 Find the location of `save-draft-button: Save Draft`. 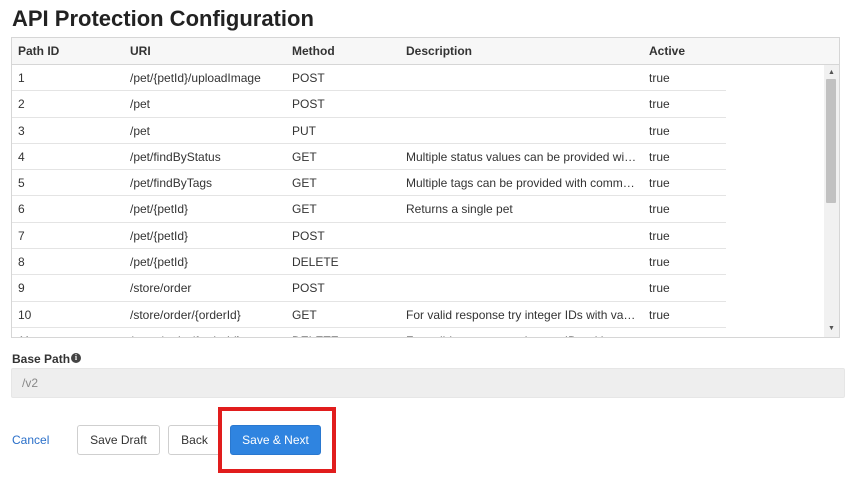

save-draft-button: Save Draft is located at coordinates (118, 440).